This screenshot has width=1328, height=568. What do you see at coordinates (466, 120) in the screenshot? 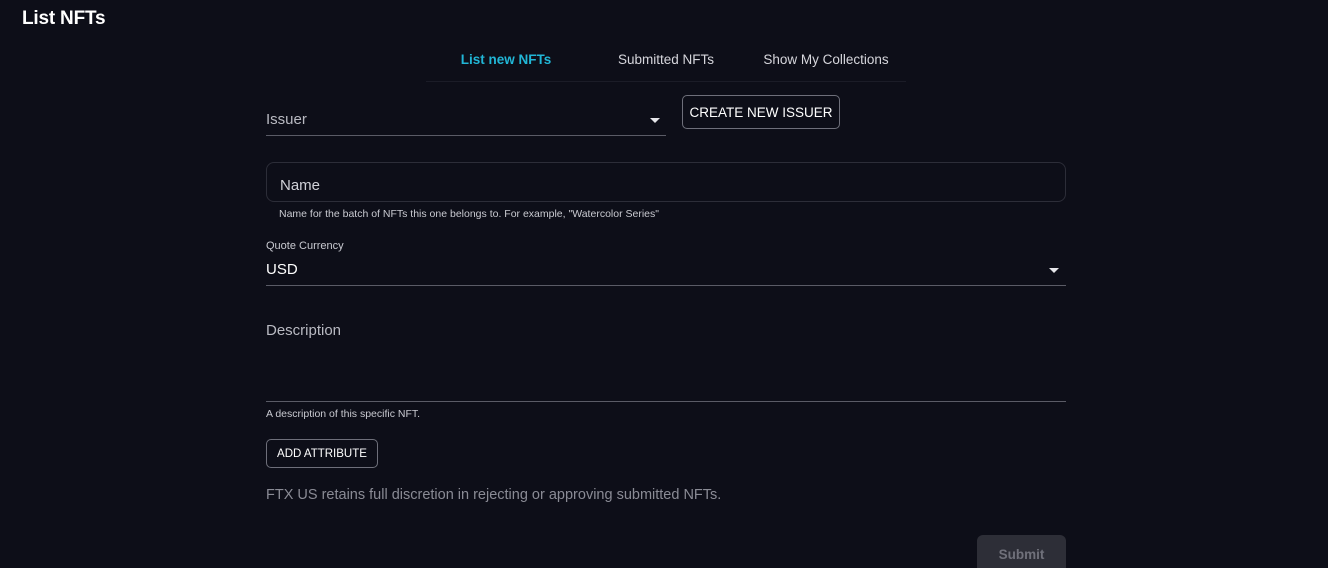
I see `issuer-select: Issuer` at bounding box center [466, 120].